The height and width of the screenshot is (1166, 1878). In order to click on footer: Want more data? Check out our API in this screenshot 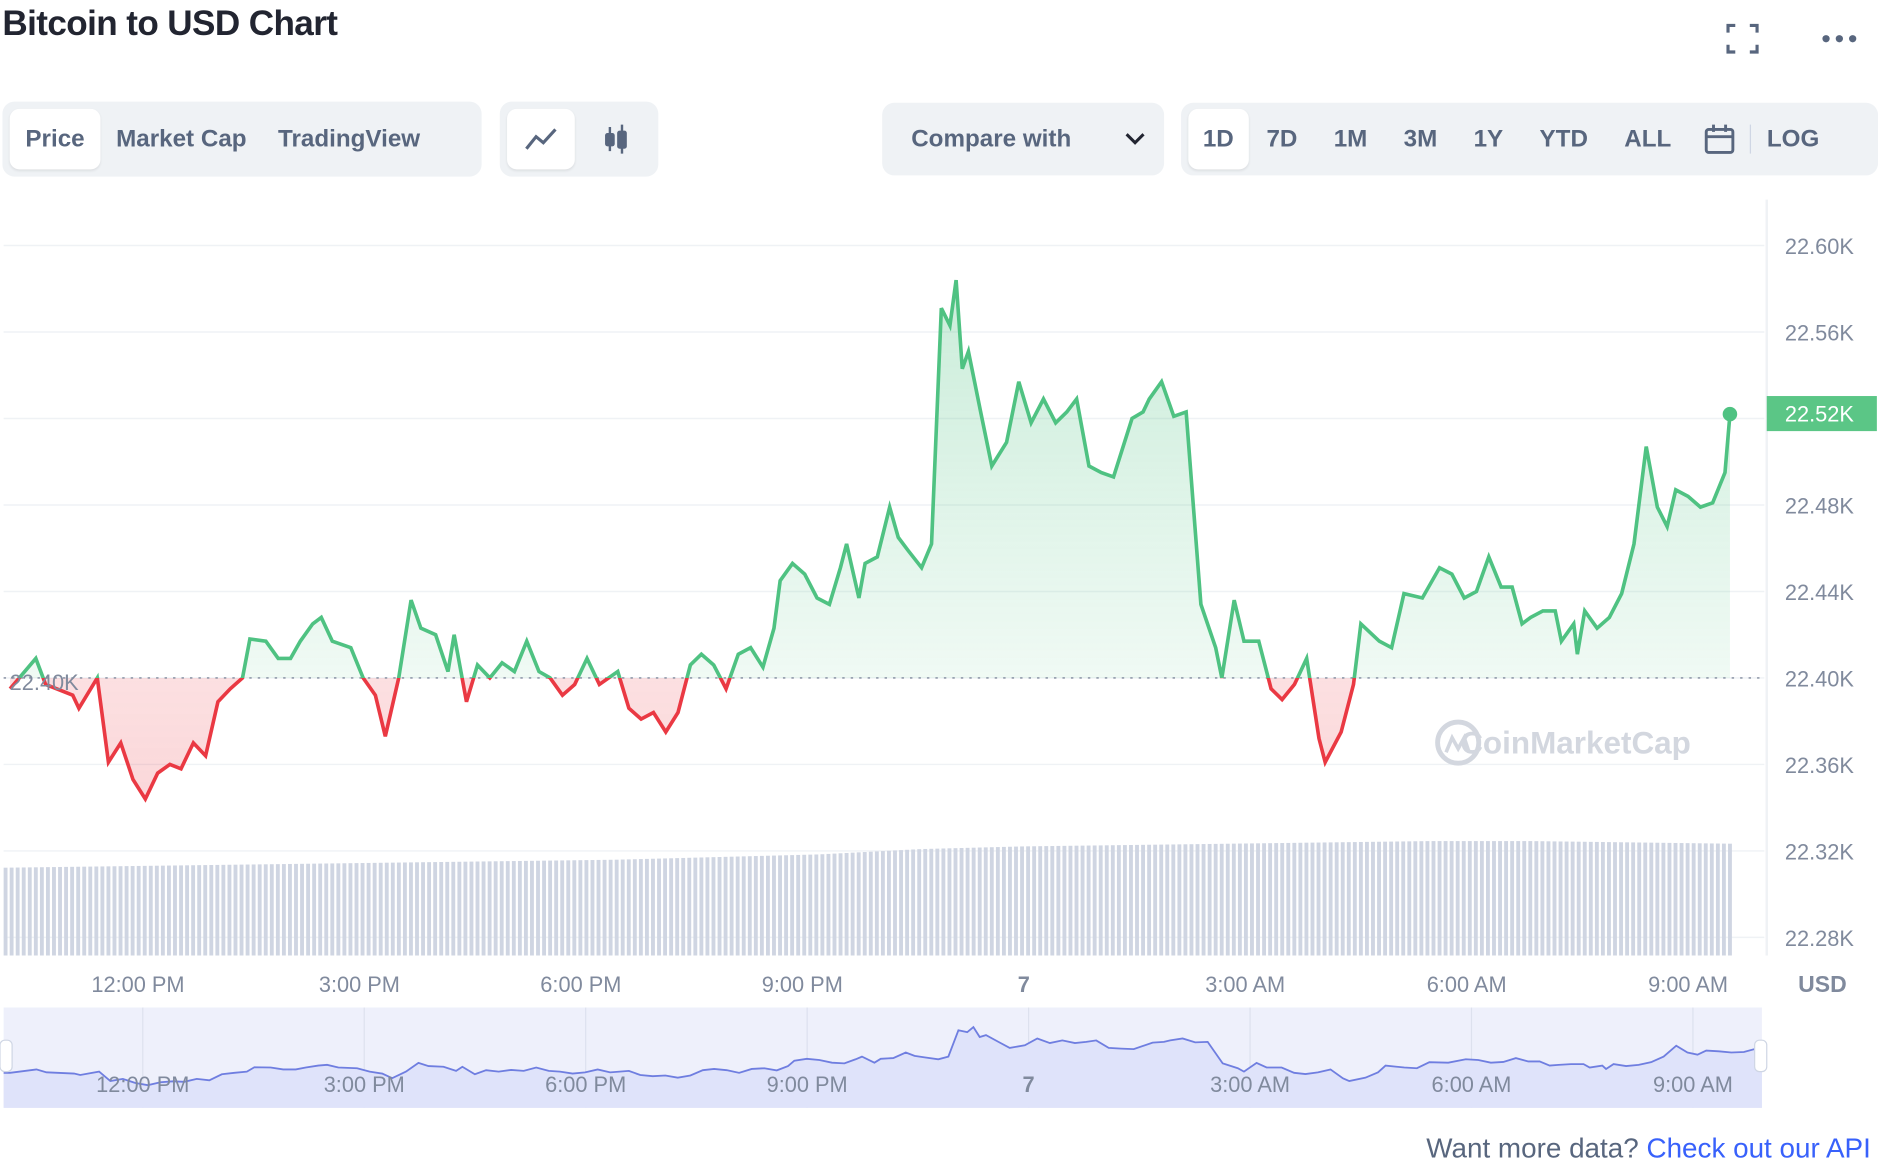, I will do `click(1648, 1148)`.